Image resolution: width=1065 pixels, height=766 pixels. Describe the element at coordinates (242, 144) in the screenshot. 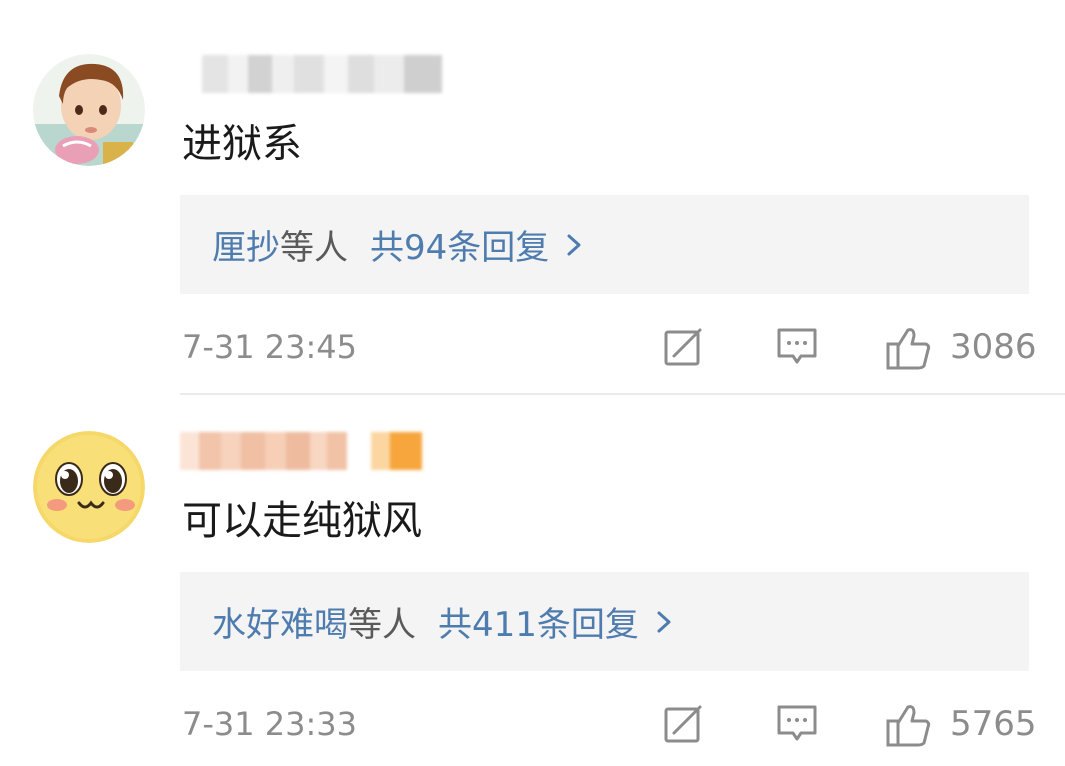

I see `comment-text: 进狱系` at that location.